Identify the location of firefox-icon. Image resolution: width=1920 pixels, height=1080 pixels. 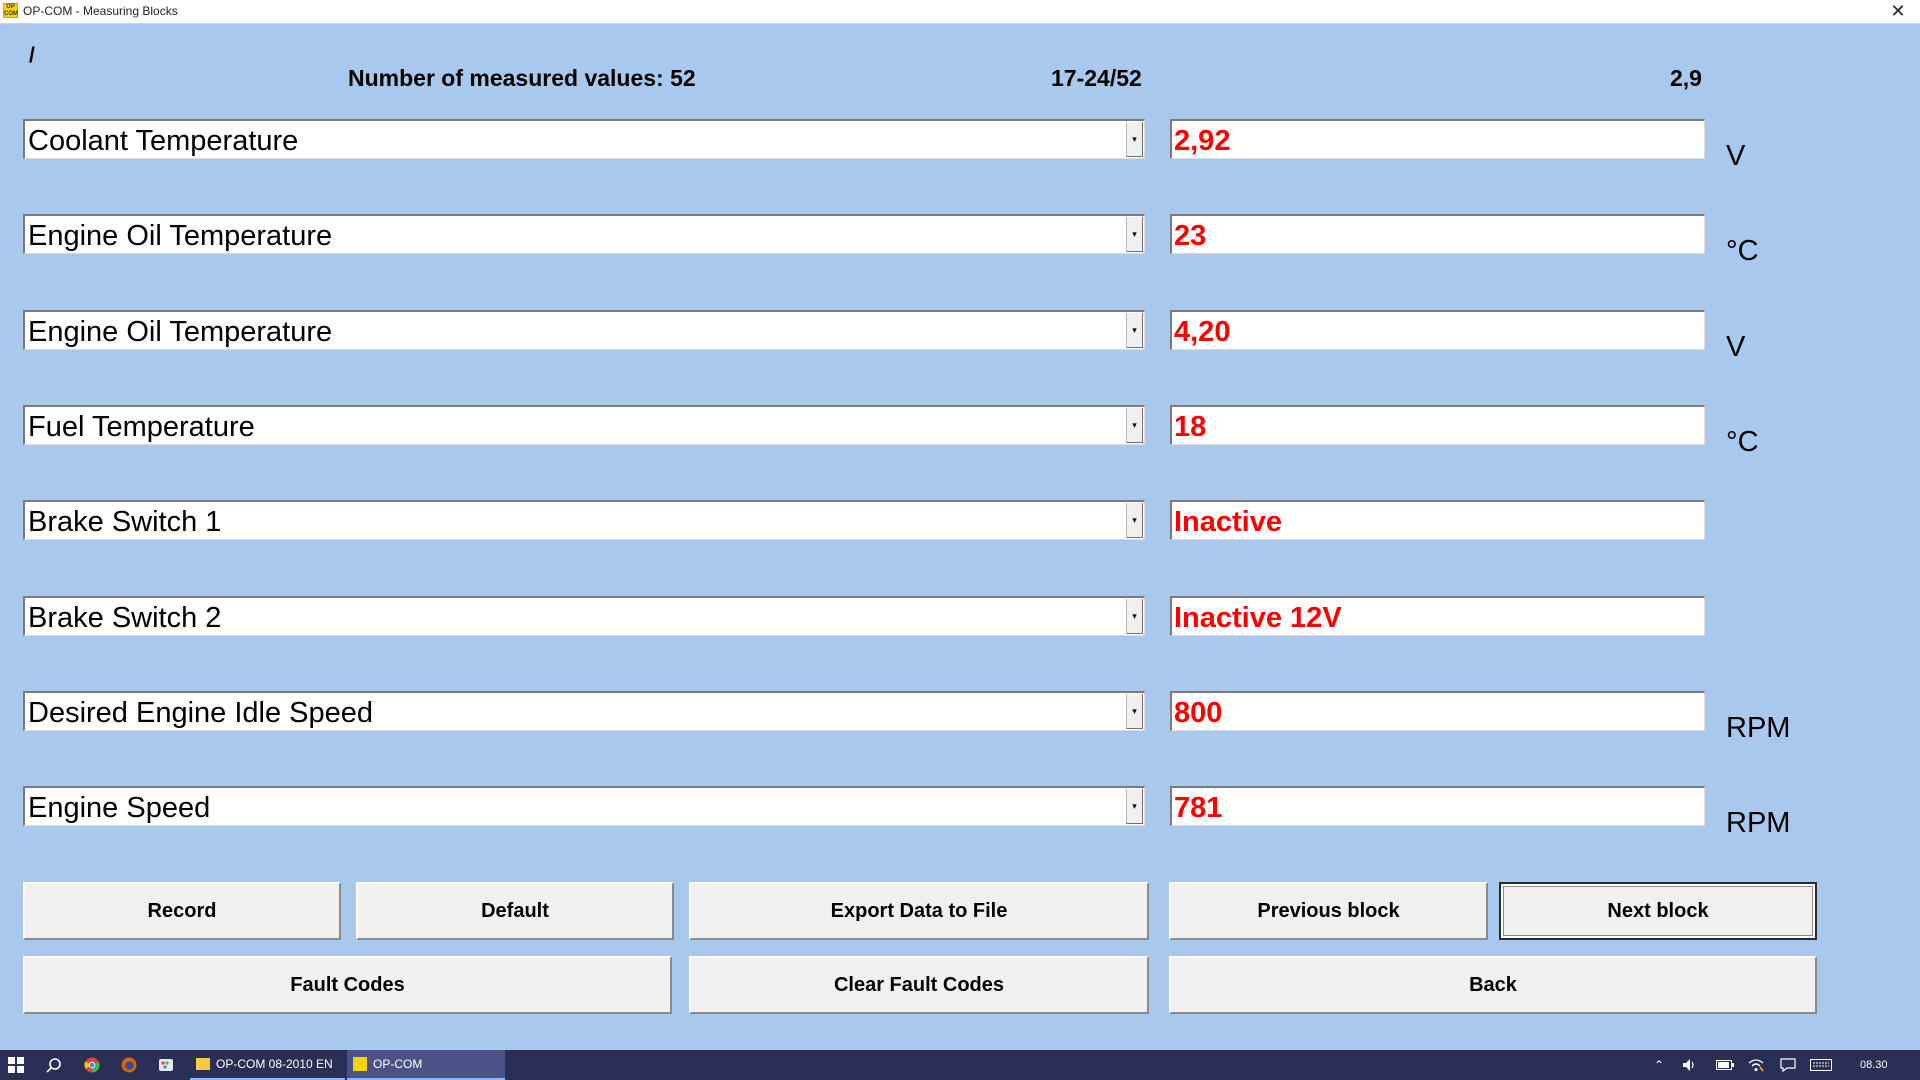
(129, 1065).